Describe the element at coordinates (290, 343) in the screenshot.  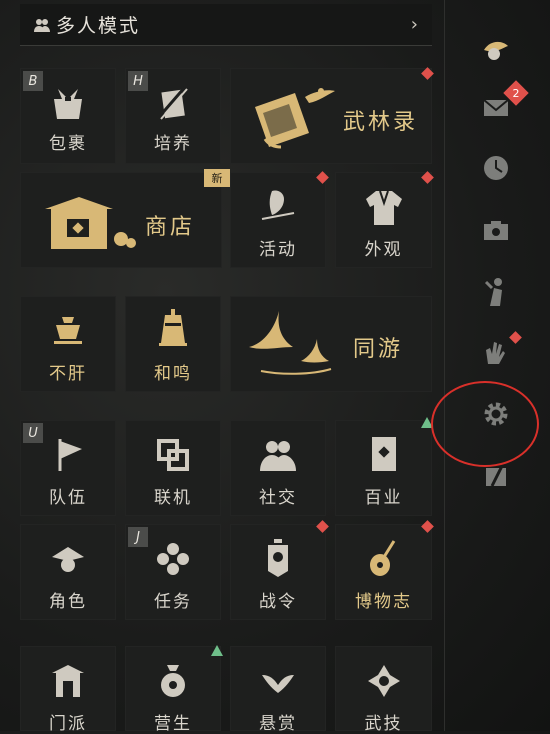
I see `cranes-icon` at that location.